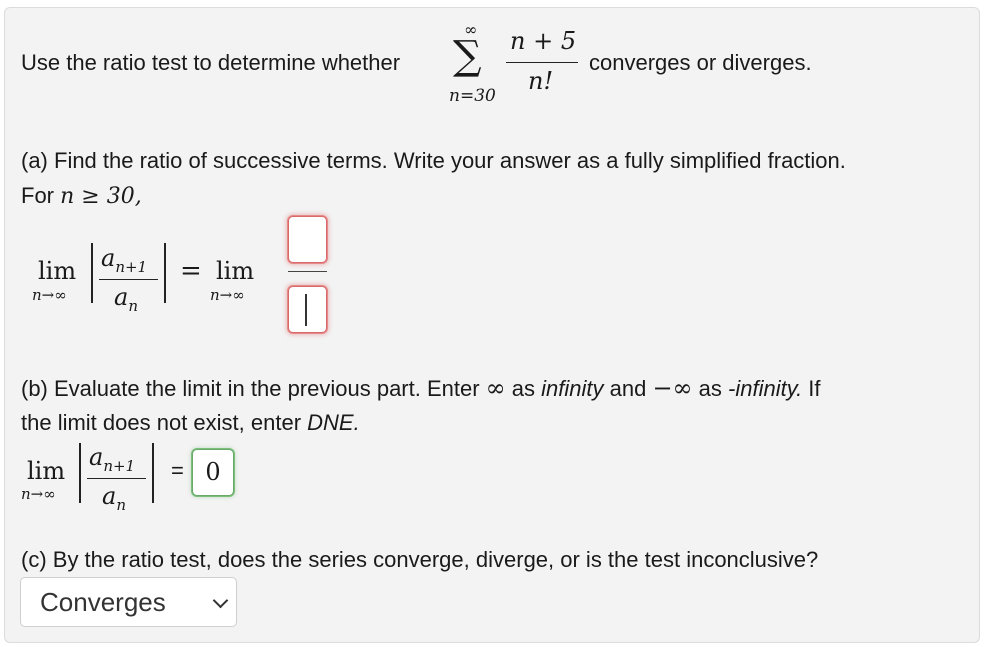  I want to click on intro-text: Use the ratio test to determine whether, so click(211, 62).